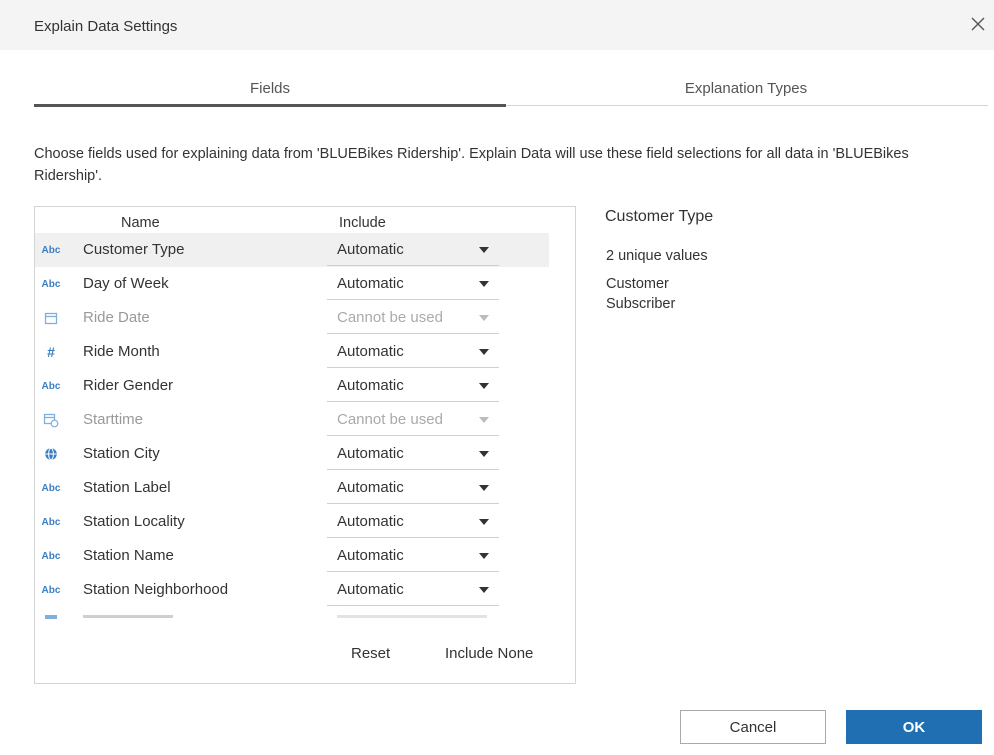 The height and width of the screenshot is (755, 994). Describe the element at coordinates (370, 653) in the screenshot. I see `reset-button: Reset` at that location.